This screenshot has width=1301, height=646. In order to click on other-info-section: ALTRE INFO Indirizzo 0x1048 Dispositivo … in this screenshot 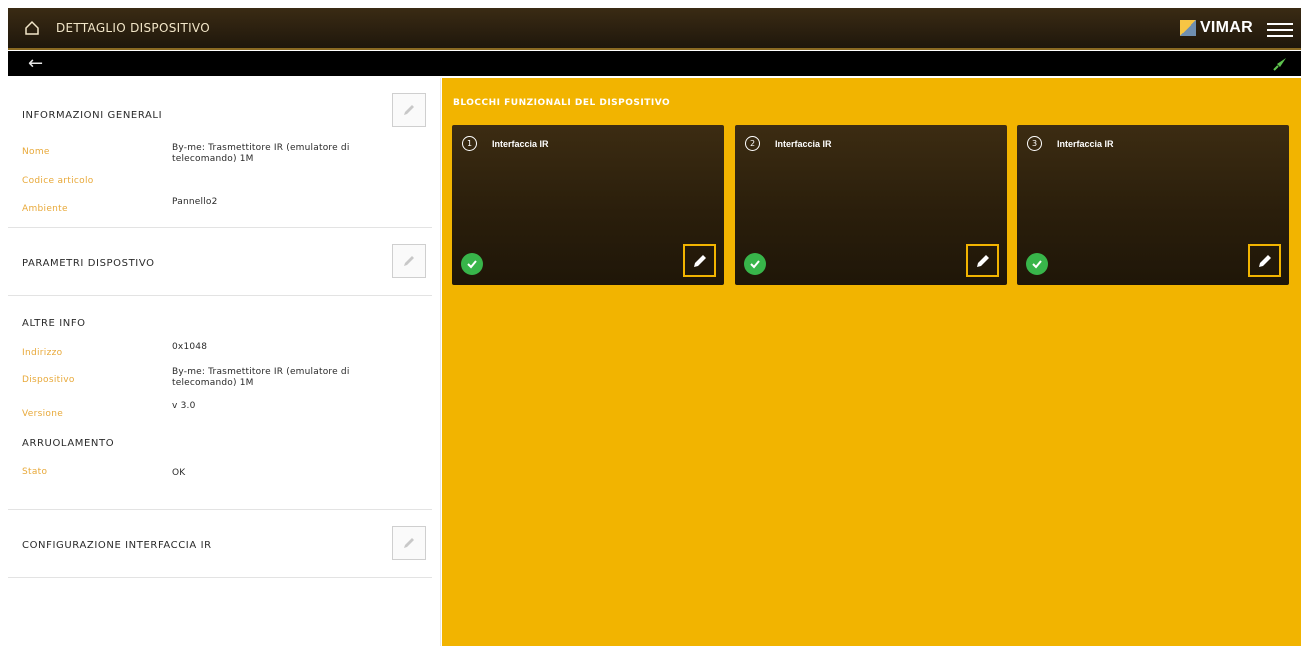, I will do `click(220, 403)`.